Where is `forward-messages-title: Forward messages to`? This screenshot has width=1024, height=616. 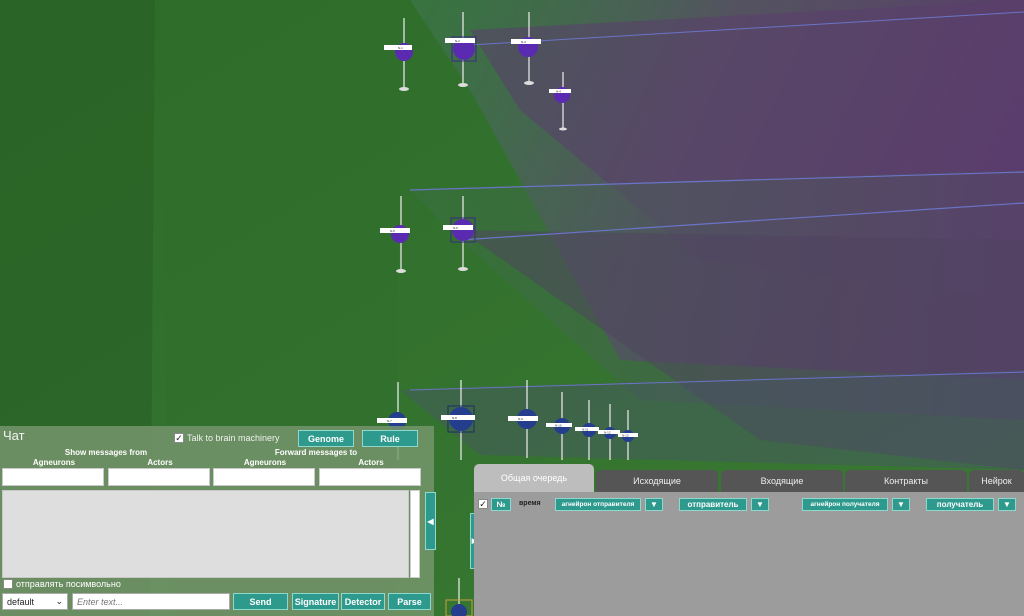 forward-messages-title: Forward messages to is located at coordinates (316, 452).